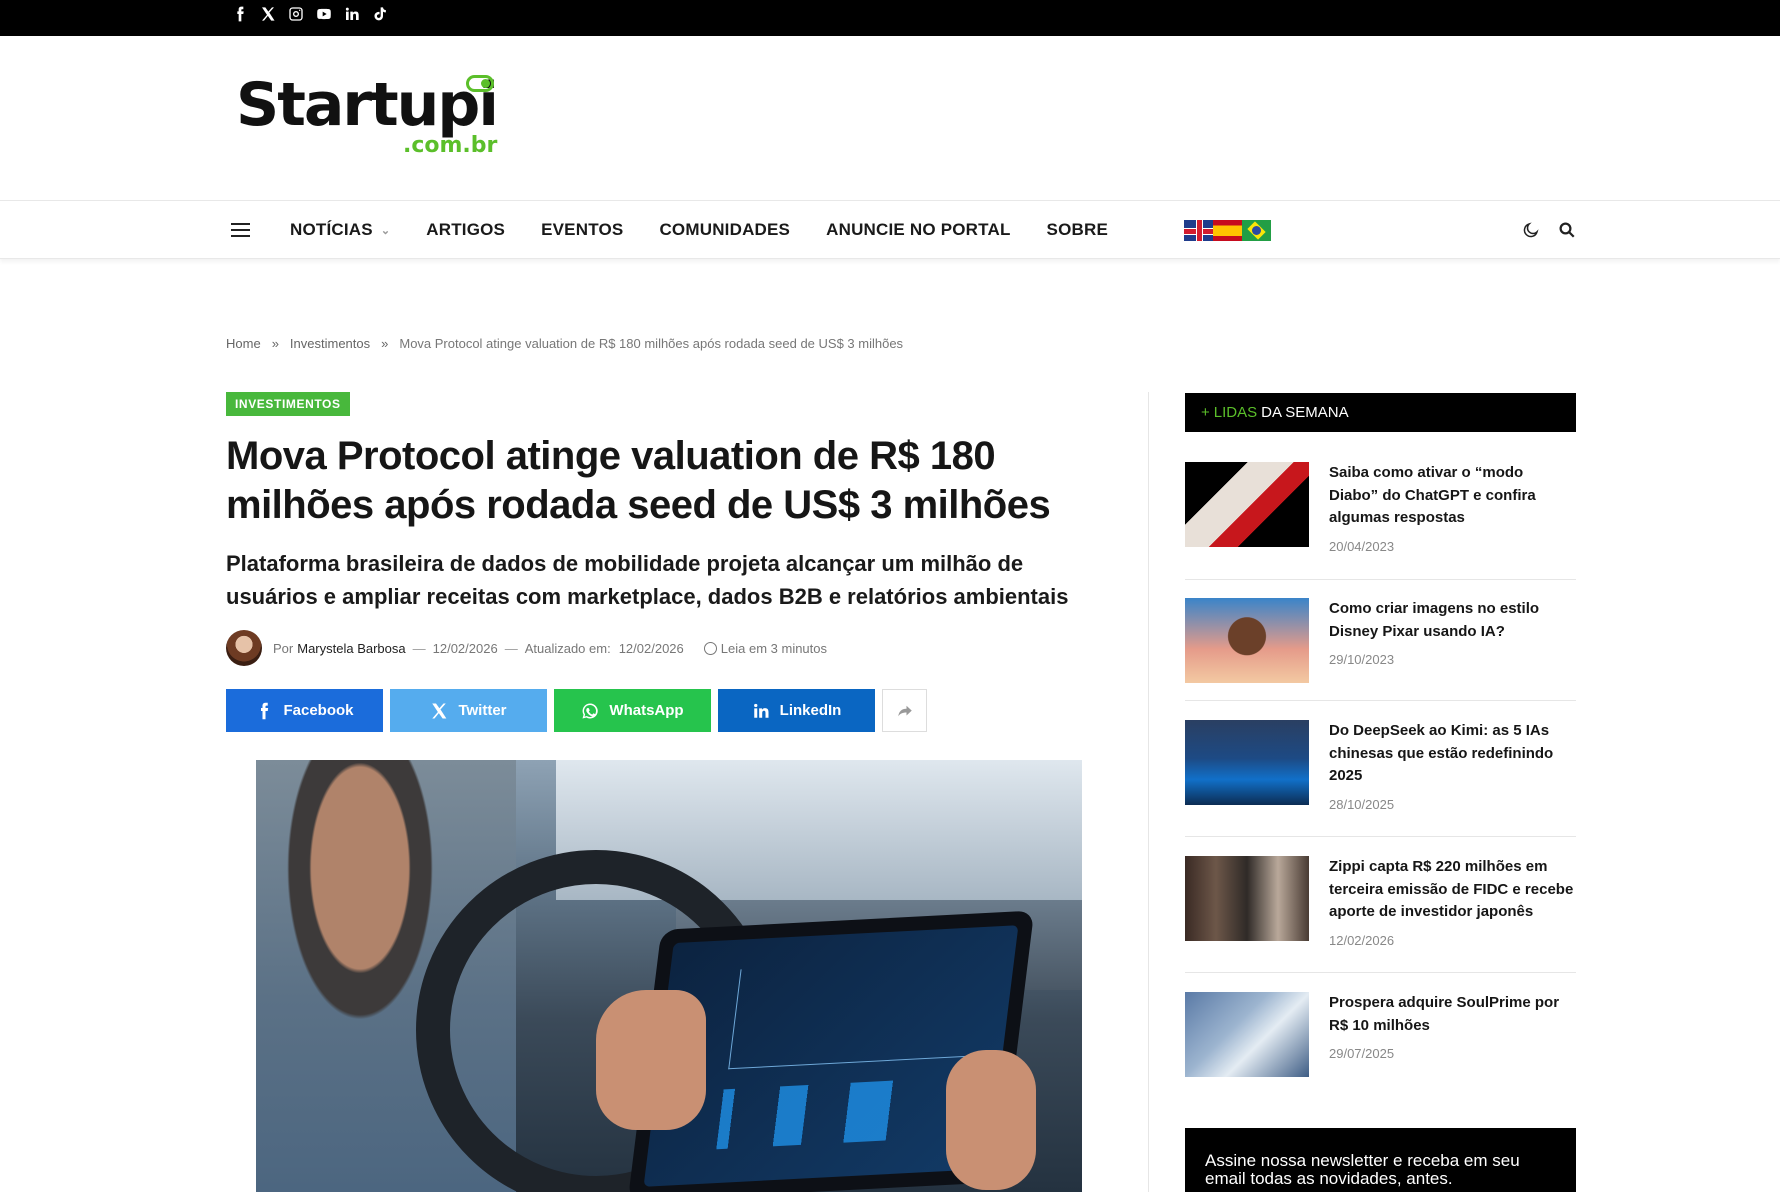 The width and height of the screenshot is (1780, 1192). I want to click on search-icon, so click(1567, 232).